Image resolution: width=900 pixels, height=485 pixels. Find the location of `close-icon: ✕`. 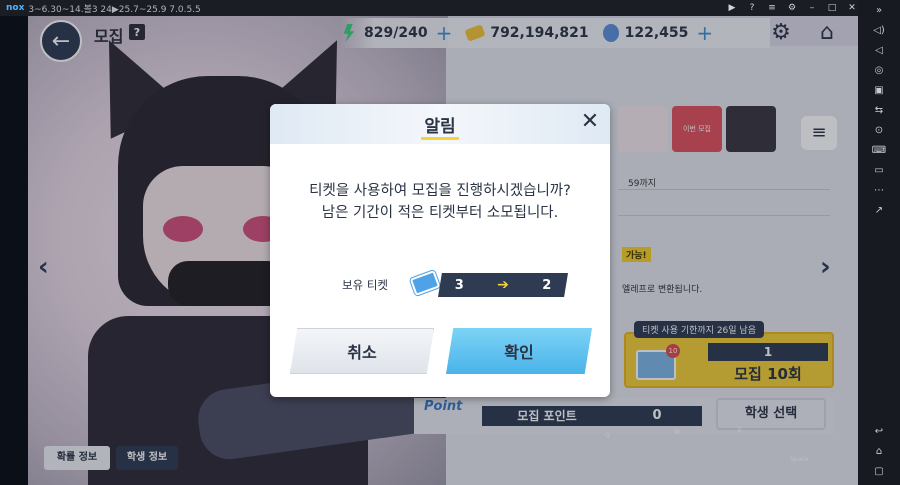

close-icon: ✕ is located at coordinates (590, 122).